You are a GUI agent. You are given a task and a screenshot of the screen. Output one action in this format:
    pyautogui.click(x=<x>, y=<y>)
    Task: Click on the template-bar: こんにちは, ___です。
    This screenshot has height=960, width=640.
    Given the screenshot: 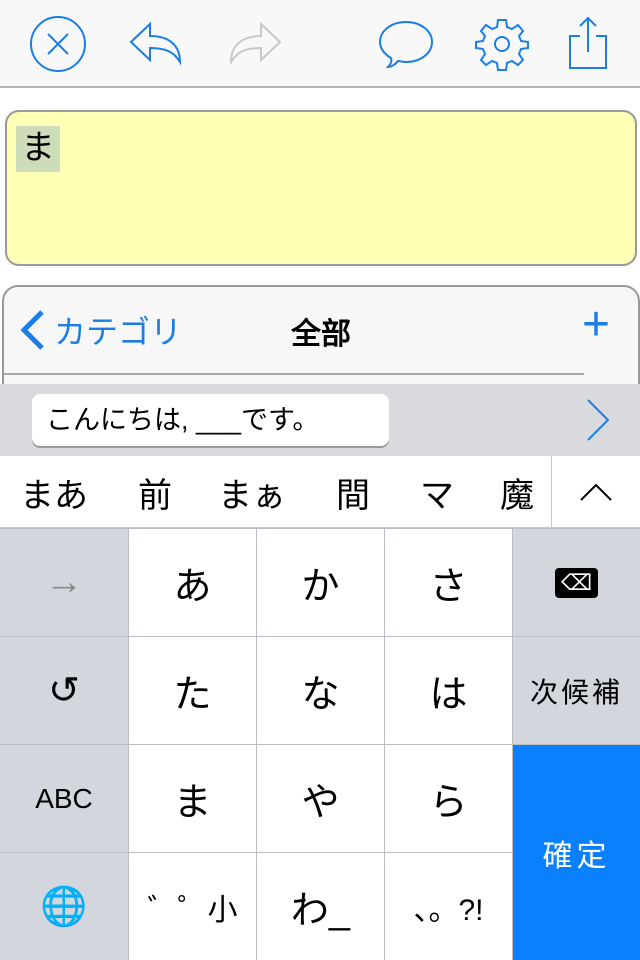 What is the action you would take?
    pyautogui.click(x=320, y=420)
    